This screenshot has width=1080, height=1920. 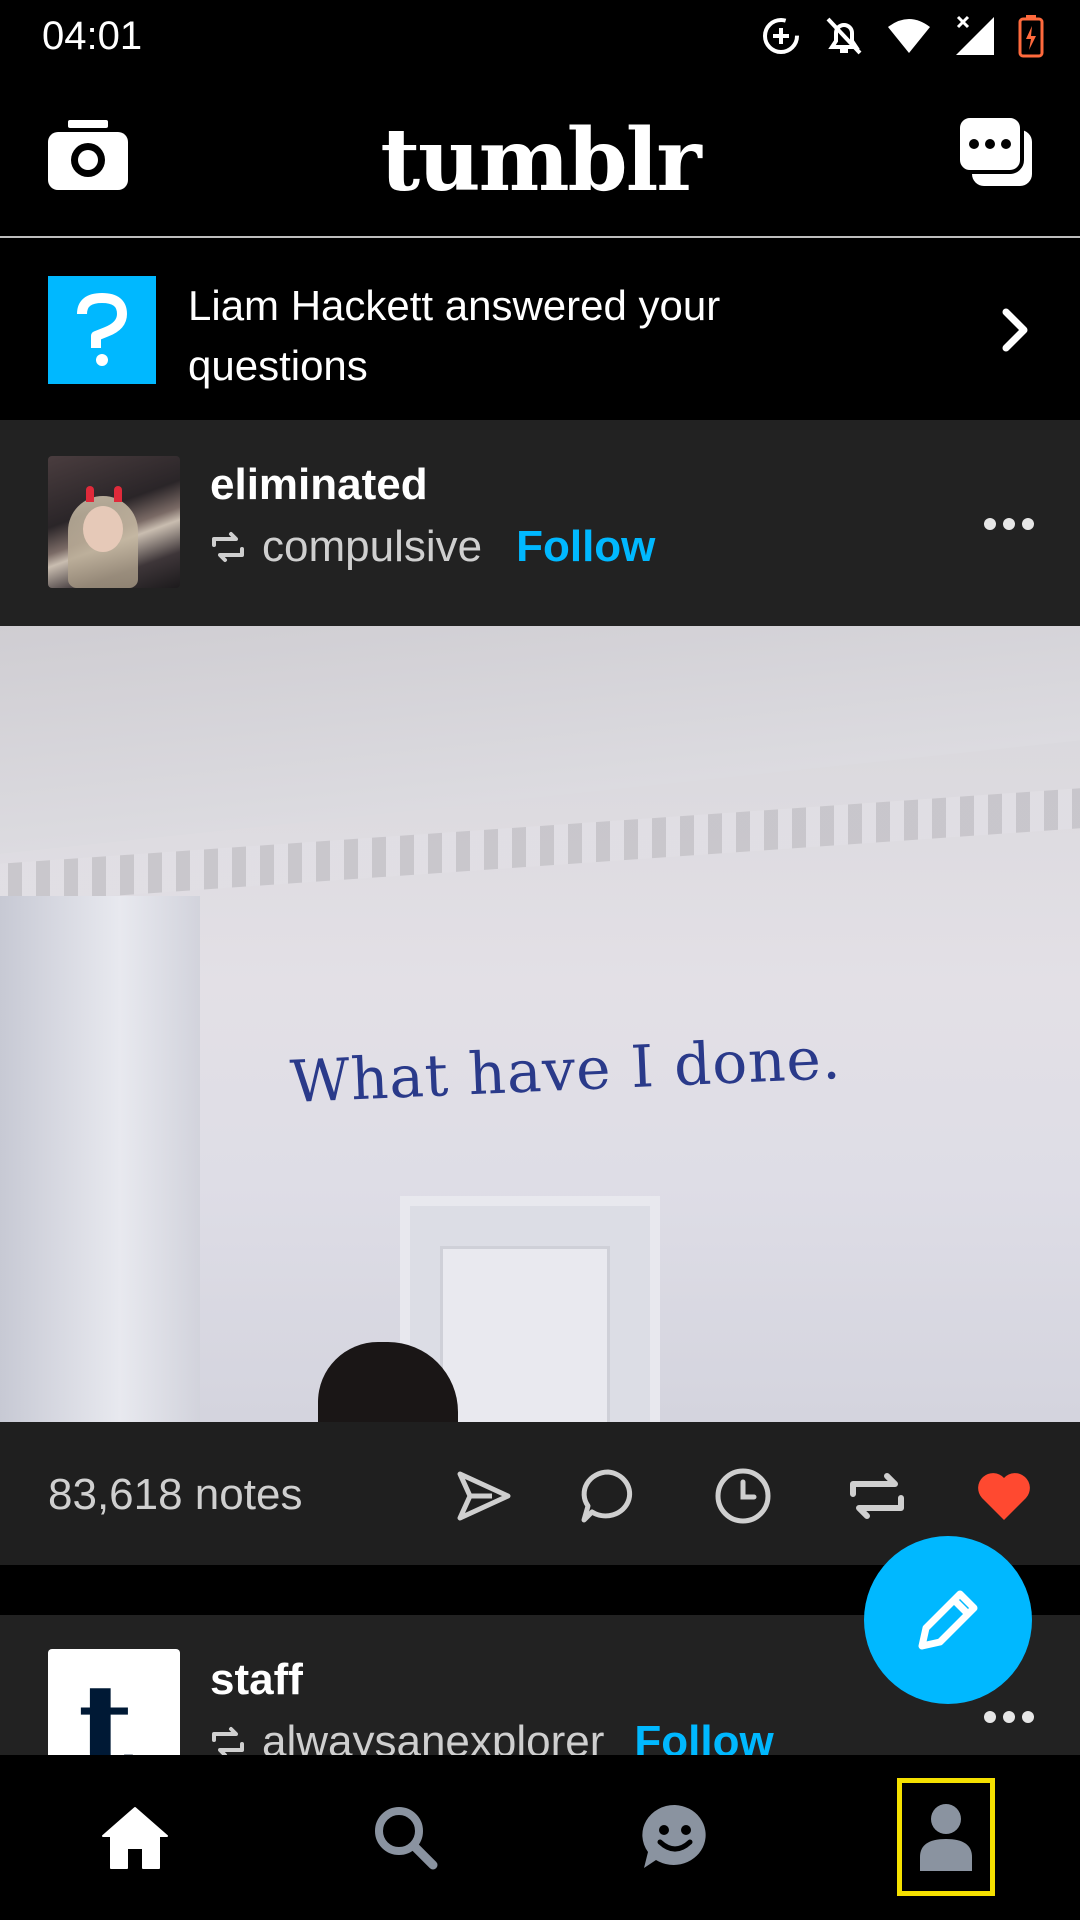 What do you see at coordinates (454, 335) in the screenshot?
I see `notification-text: Liam Hackett answered your questions` at bounding box center [454, 335].